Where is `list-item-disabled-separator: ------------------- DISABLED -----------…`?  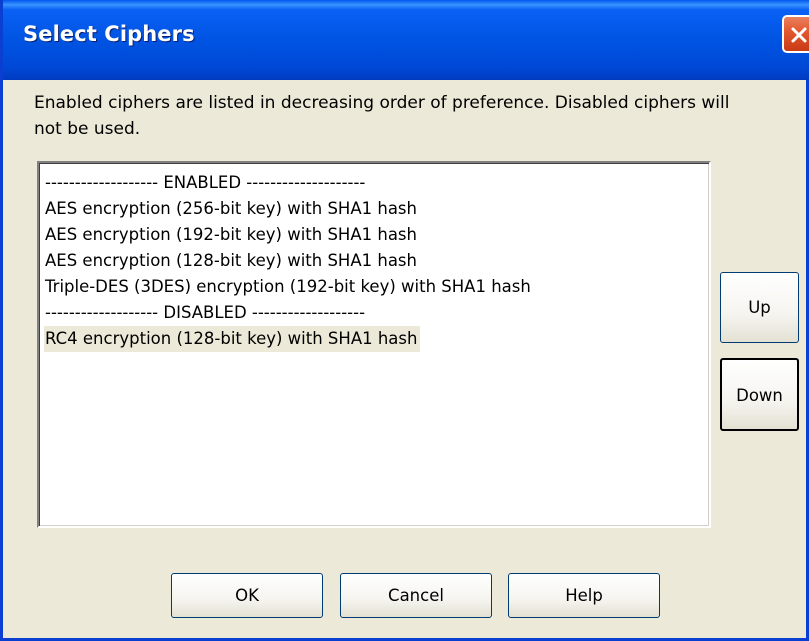
list-item-disabled-separator: ------------------- DISABLED -----------… is located at coordinates (206, 313).